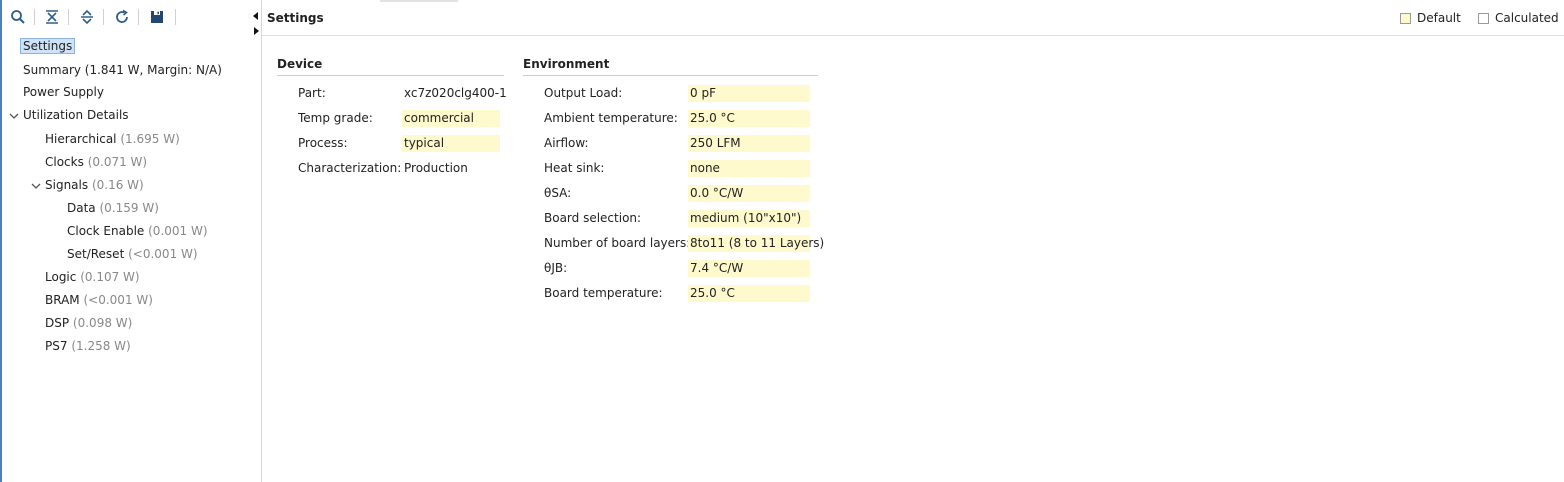  Describe the element at coordinates (323, 143) in the screenshot. I see `process-label: Process:` at that location.